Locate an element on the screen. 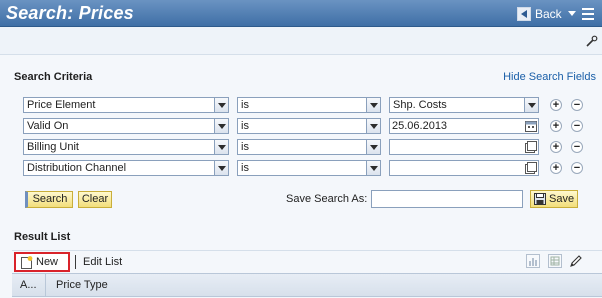 This screenshot has width=602, height=298. criteria-value-select: Shp. Costs is located at coordinates (464, 105).